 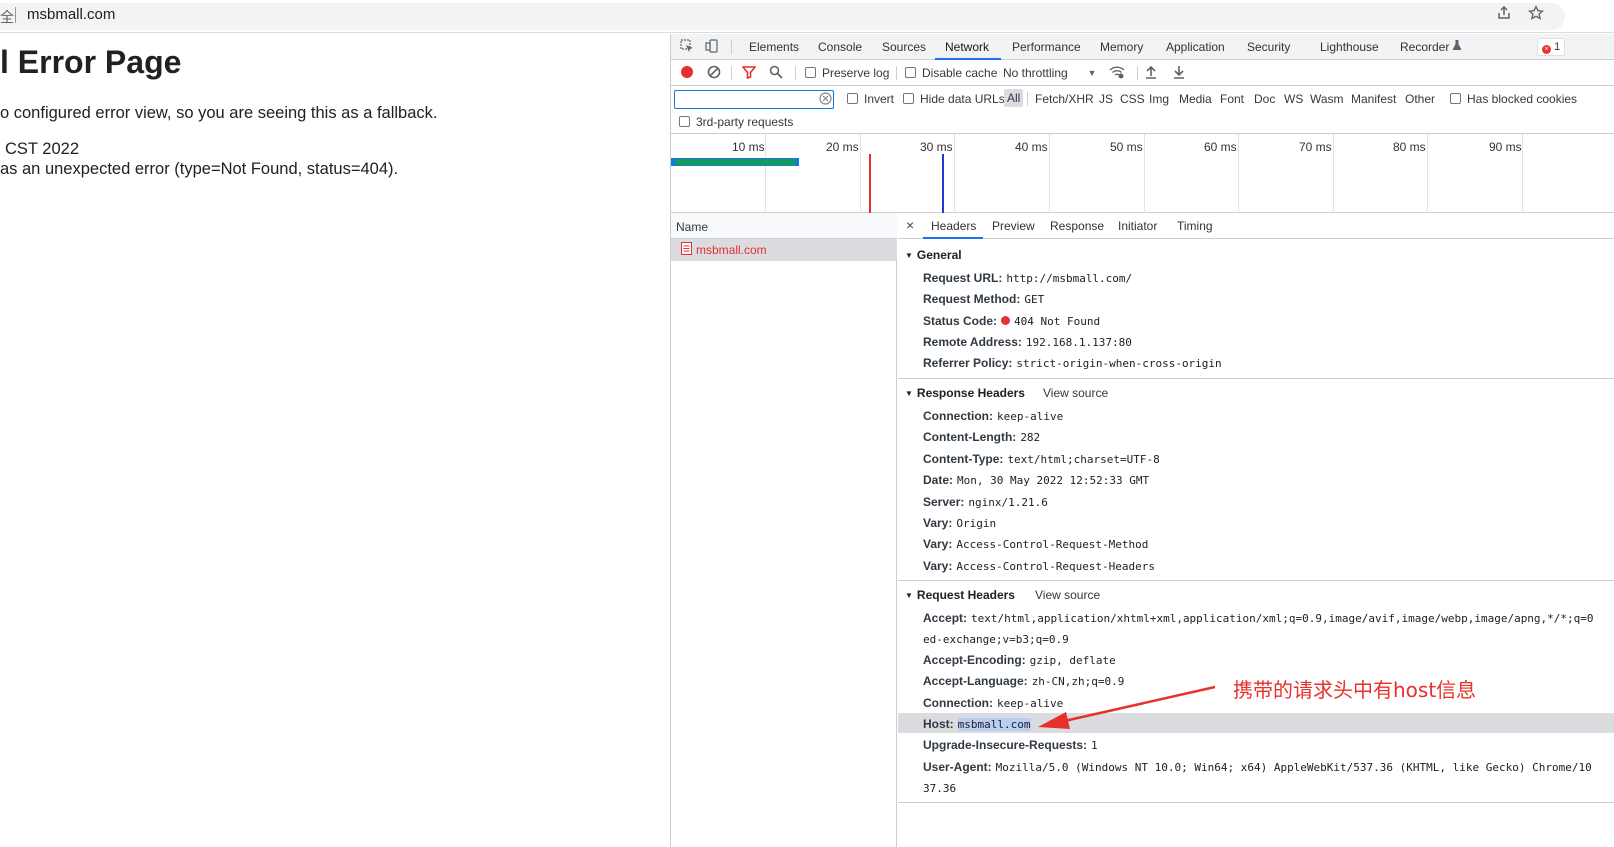 What do you see at coordinates (795, 73) in the screenshot?
I see `toolbar-divider` at bounding box center [795, 73].